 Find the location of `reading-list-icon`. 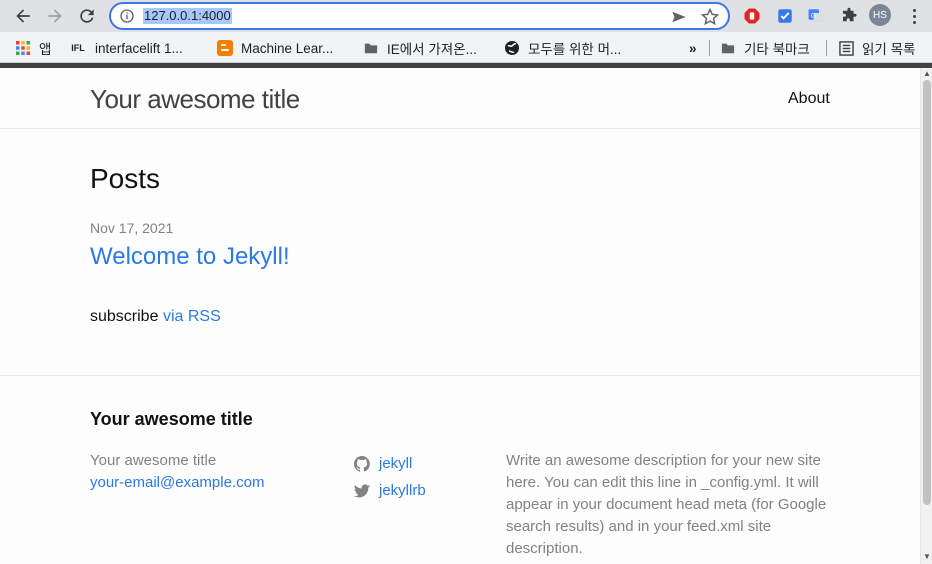

reading-list-icon is located at coordinates (846, 48).